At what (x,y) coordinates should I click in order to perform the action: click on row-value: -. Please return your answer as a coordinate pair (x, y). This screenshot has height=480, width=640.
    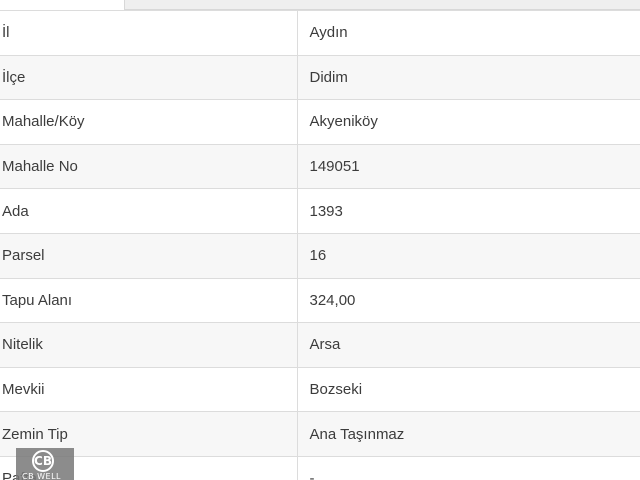
    Looking at the image, I should click on (468, 467).